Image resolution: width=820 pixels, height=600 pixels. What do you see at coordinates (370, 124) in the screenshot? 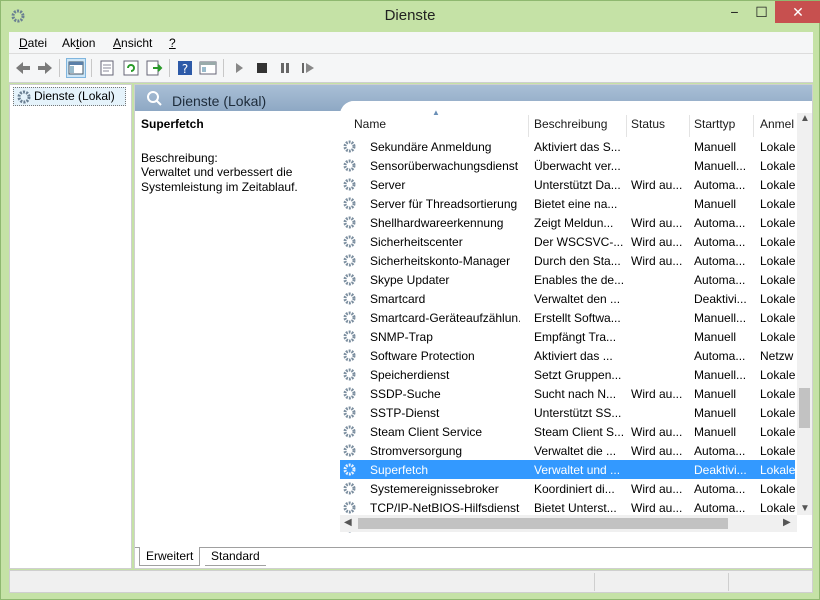
I see `column-header-name: Name` at bounding box center [370, 124].